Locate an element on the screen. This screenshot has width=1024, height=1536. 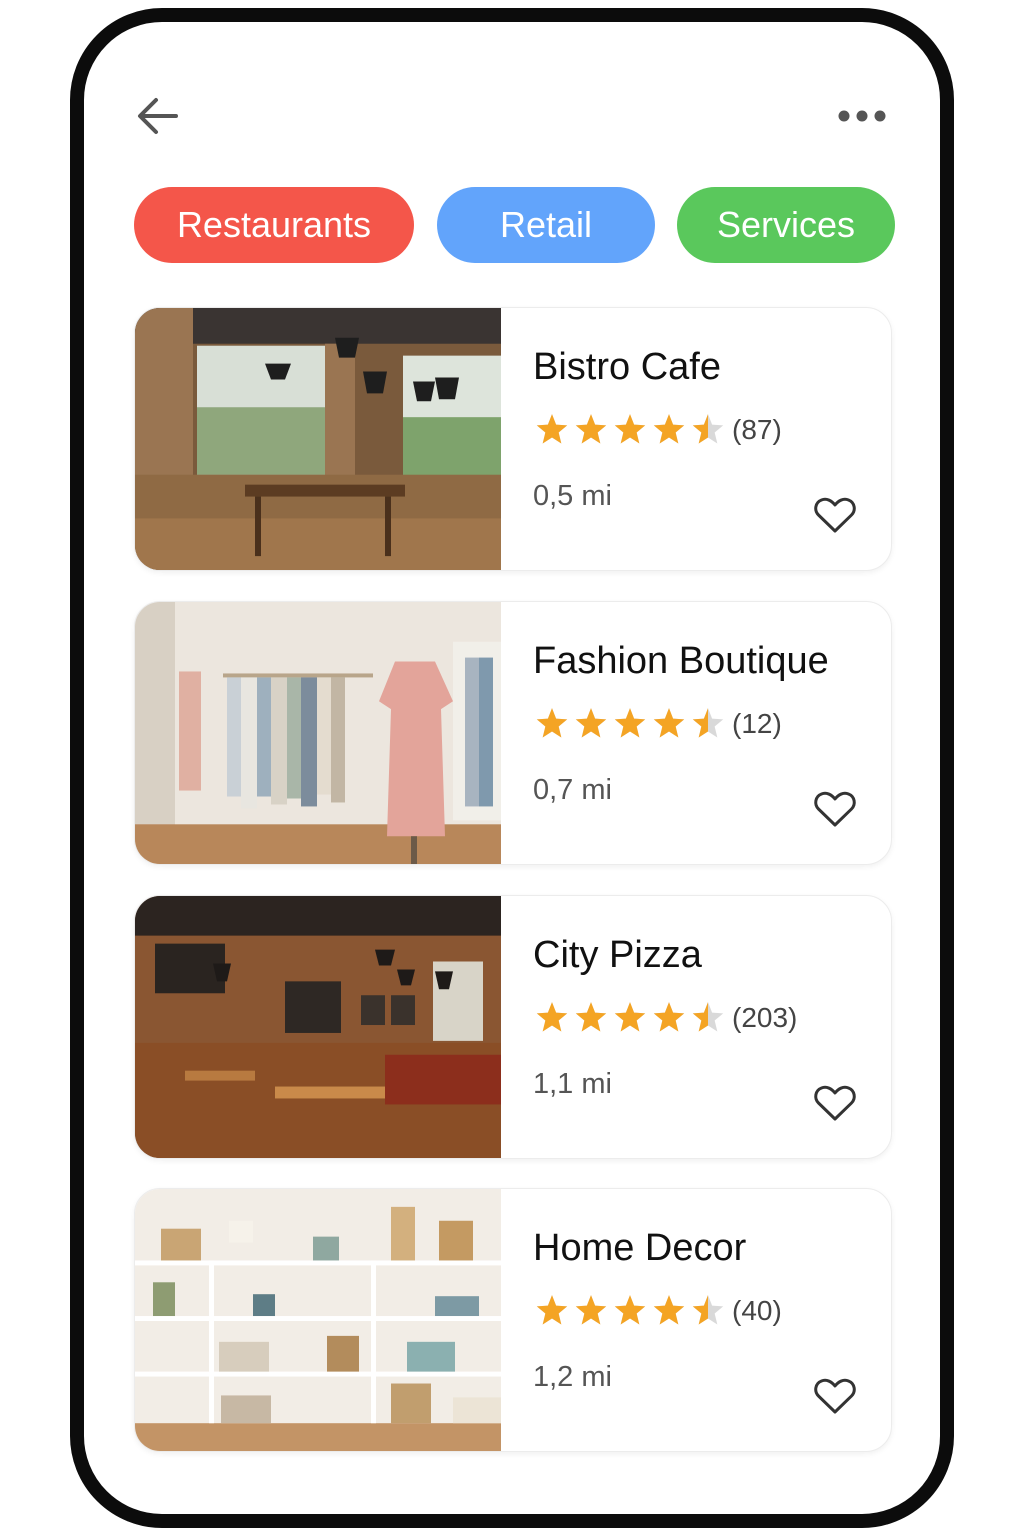
review-count: (12) is located at coordinates (757, 723).